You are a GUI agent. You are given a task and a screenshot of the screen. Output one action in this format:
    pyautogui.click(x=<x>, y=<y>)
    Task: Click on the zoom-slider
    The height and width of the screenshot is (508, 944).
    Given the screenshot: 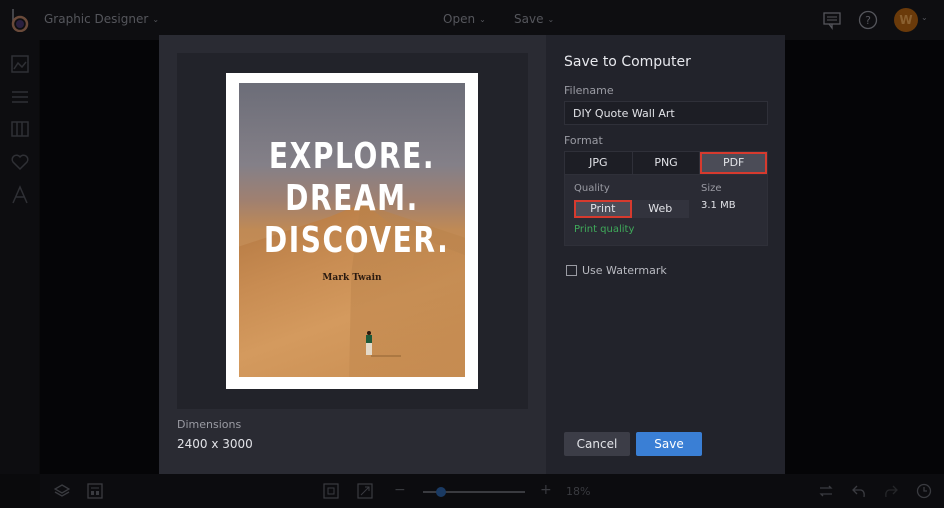 What is the action you would take?
    pyautogui.click(x=474, y=492)
    